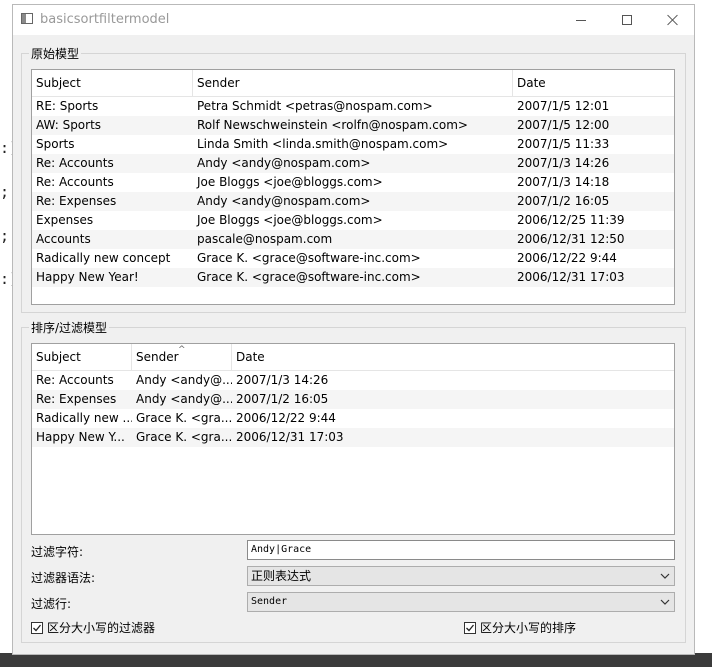 This screenshot has height=667, width=712. Describe the element at coordinates (112, 83) in the screenshot. I see `source-header-subject: Subject` at that location.